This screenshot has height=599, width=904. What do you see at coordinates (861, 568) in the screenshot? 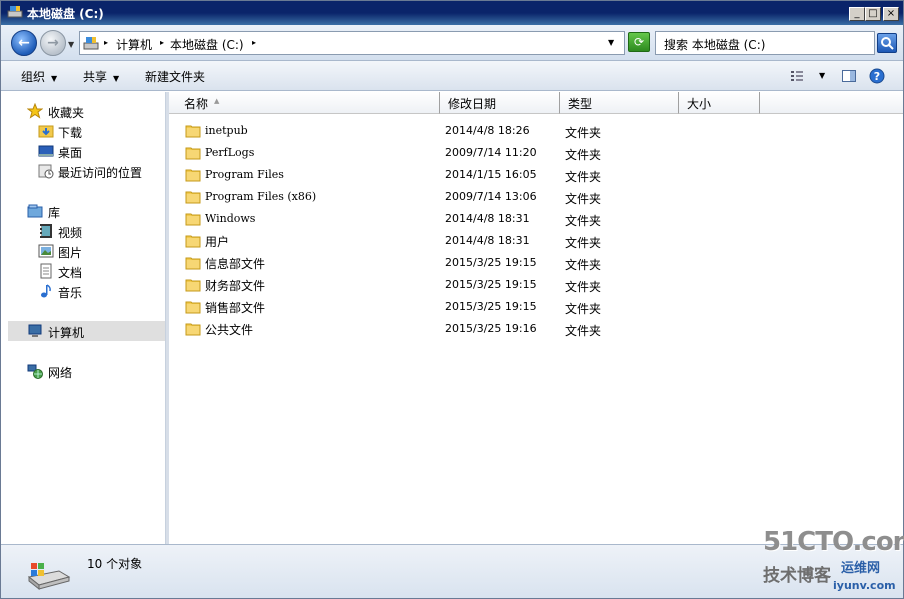
I see `watermark-tagline2: 运维网` at bounding box center [861, 568].